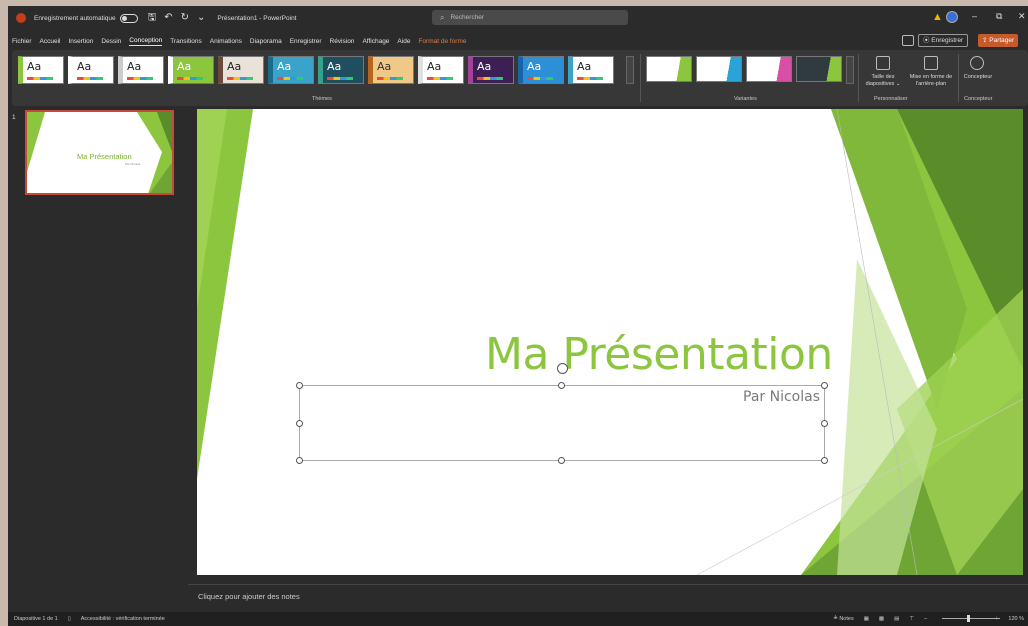 The width and height of the screenshot is (1028, 626). What do you see at coordinates (745, 99) in the screenshot?
I see `variants-group-label: Variantes` at bounding box center [745, 99].